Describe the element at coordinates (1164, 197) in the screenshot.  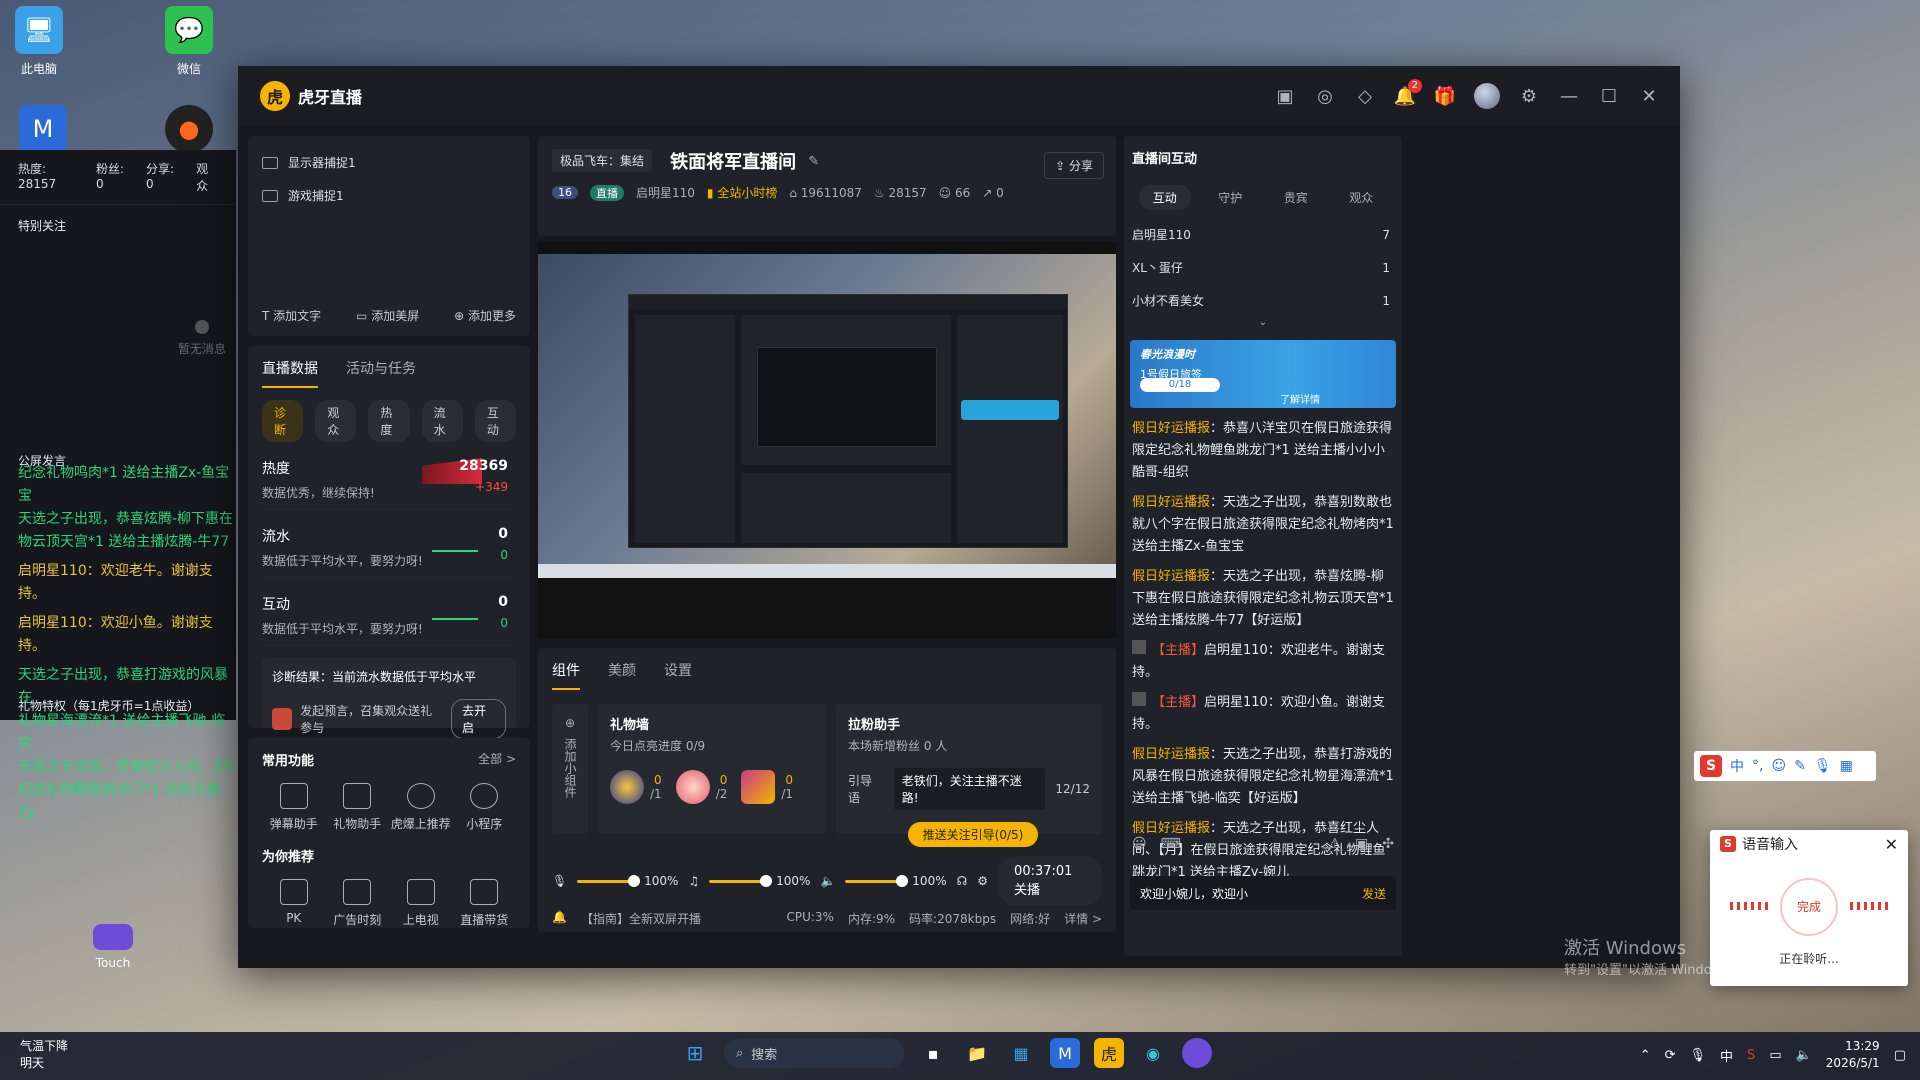
I see `tab-interact: 互动` at that location.